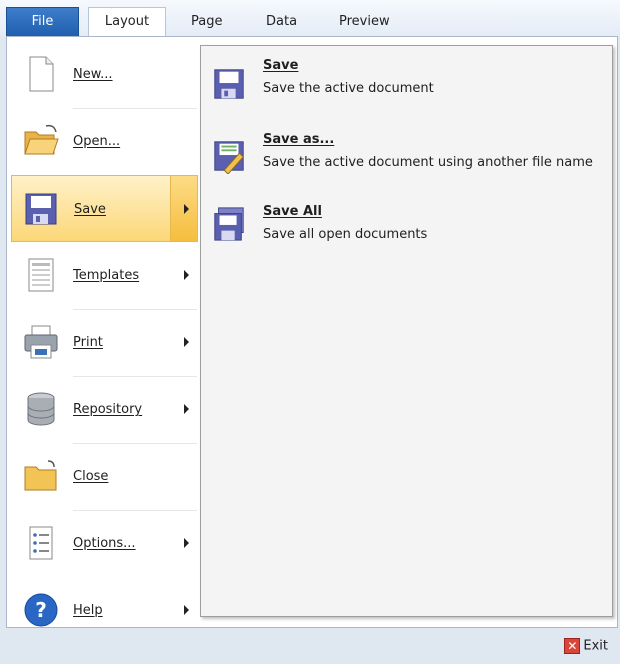 The width and height of the screenshot is (620, 664). Describe the element at coordinates (229, 224) in the screenshot. I see `save-all-icon` at that location.